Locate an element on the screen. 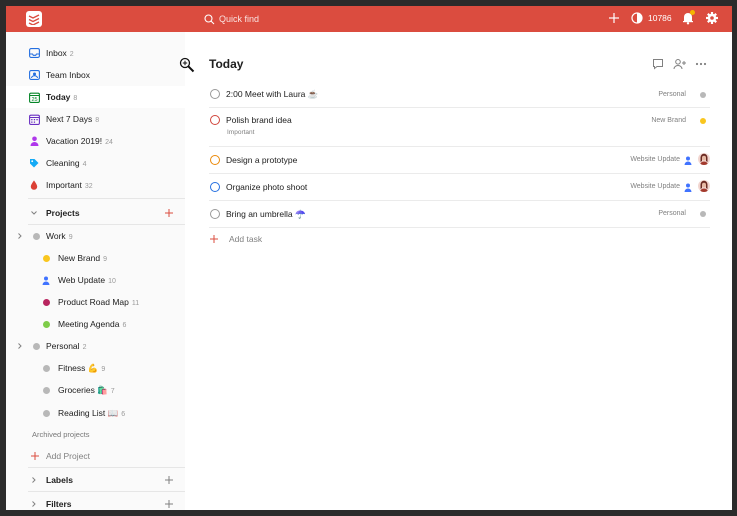 The height and width of the screenshot is (516, 737). sidebar-item-cleaning: Cleaning 4 is located at coordinates (95, 163).